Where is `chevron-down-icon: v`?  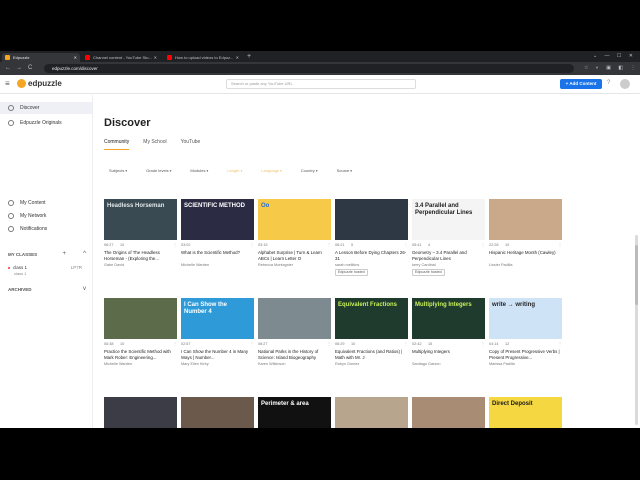
chevron-down-icon: v is located at coordinates (84, 289).